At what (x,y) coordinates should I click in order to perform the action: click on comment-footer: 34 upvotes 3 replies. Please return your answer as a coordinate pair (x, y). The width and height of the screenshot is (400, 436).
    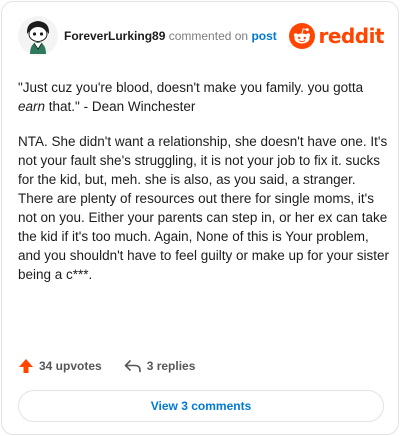
    Looking at the image, I should click on (117, 366).